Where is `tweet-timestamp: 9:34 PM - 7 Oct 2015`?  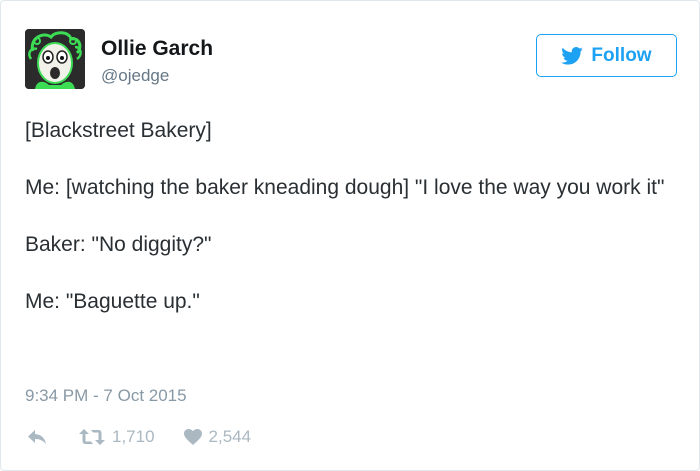
tweet-timestamp: 9:34 PM - 7 Oct 2015 is located at coordinates (106, 396).